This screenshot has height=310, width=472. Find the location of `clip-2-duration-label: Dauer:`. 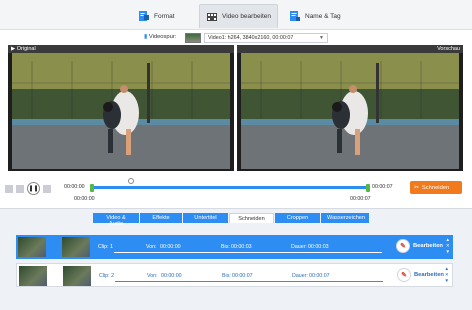

clip-2-duration-label: Dauer: is located at coordinates (300, 276).